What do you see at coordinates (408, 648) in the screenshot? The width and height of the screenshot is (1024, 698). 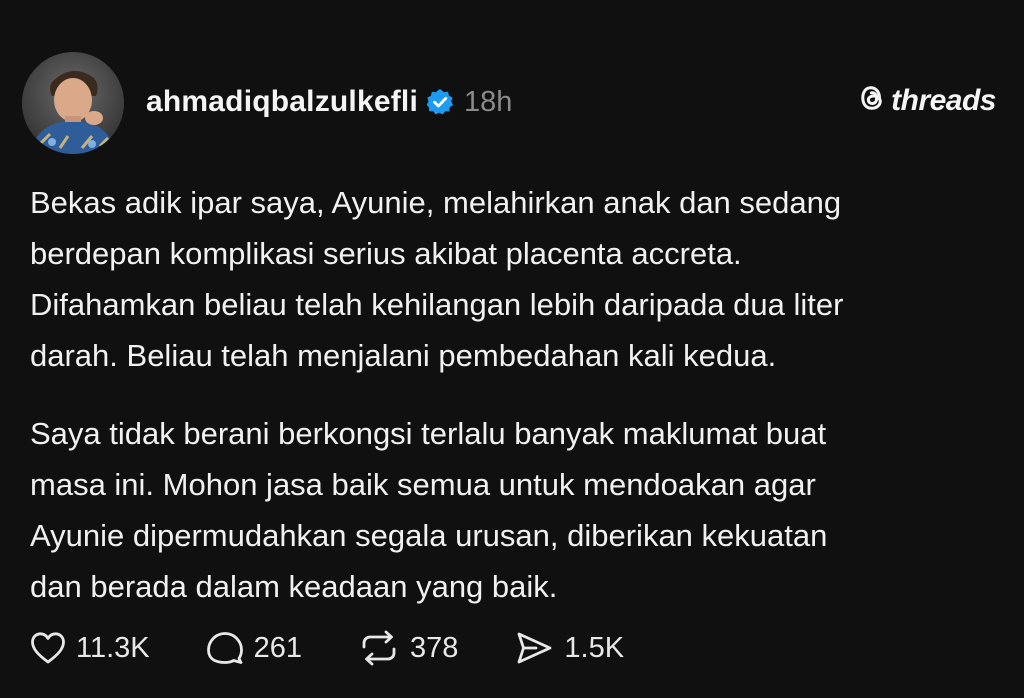 I see `repost-button: 378` at bounding box center [408, 648].